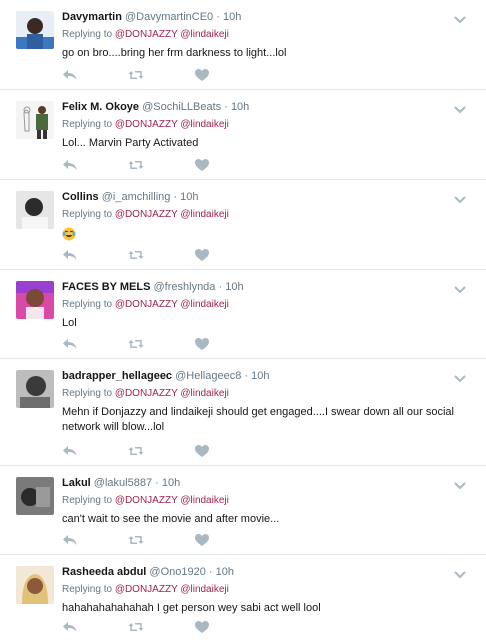 This screenshot has height=640, width=486. I want to click on user-handle: @DavymartinCE0, so click(169, 17).